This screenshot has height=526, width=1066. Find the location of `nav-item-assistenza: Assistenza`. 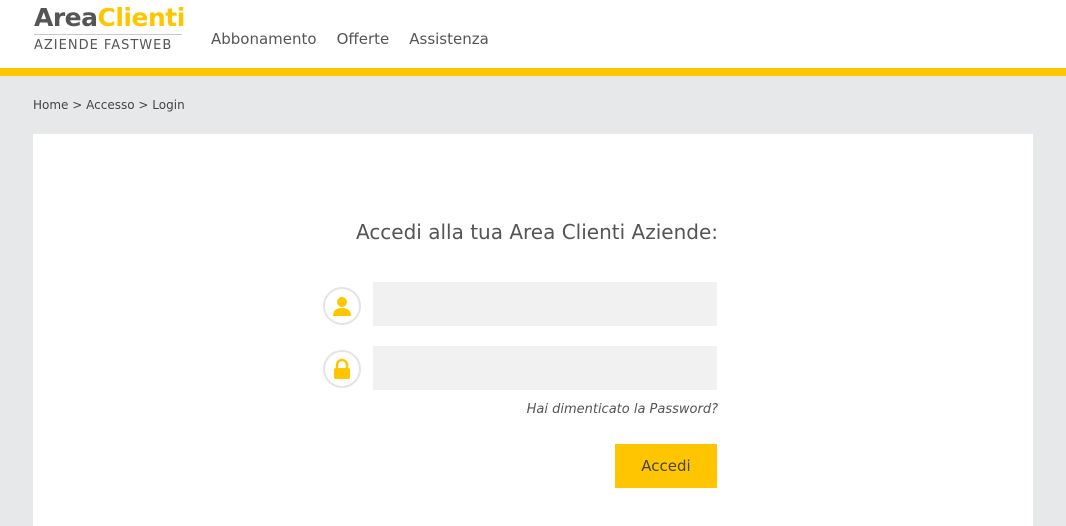

nav-item-assistenza: Assistenza is located at coordinates (449, 39).